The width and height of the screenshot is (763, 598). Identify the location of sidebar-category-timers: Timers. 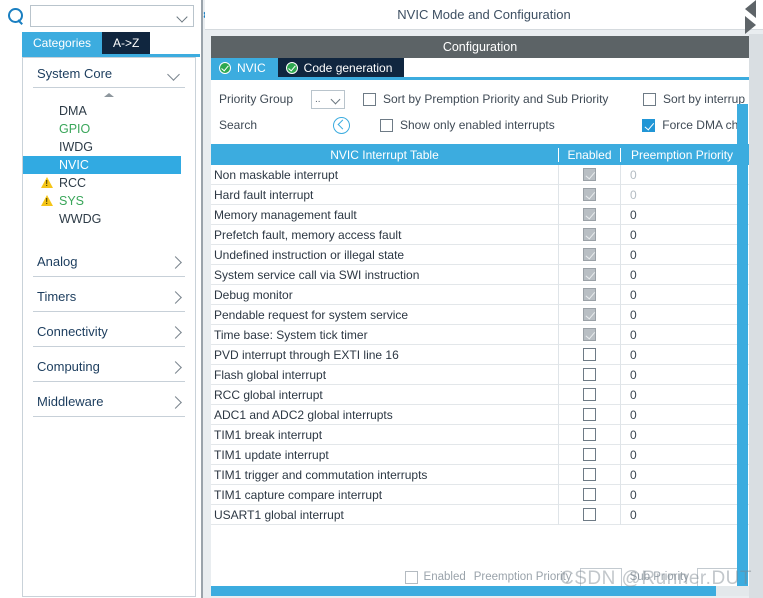
(109, 294).